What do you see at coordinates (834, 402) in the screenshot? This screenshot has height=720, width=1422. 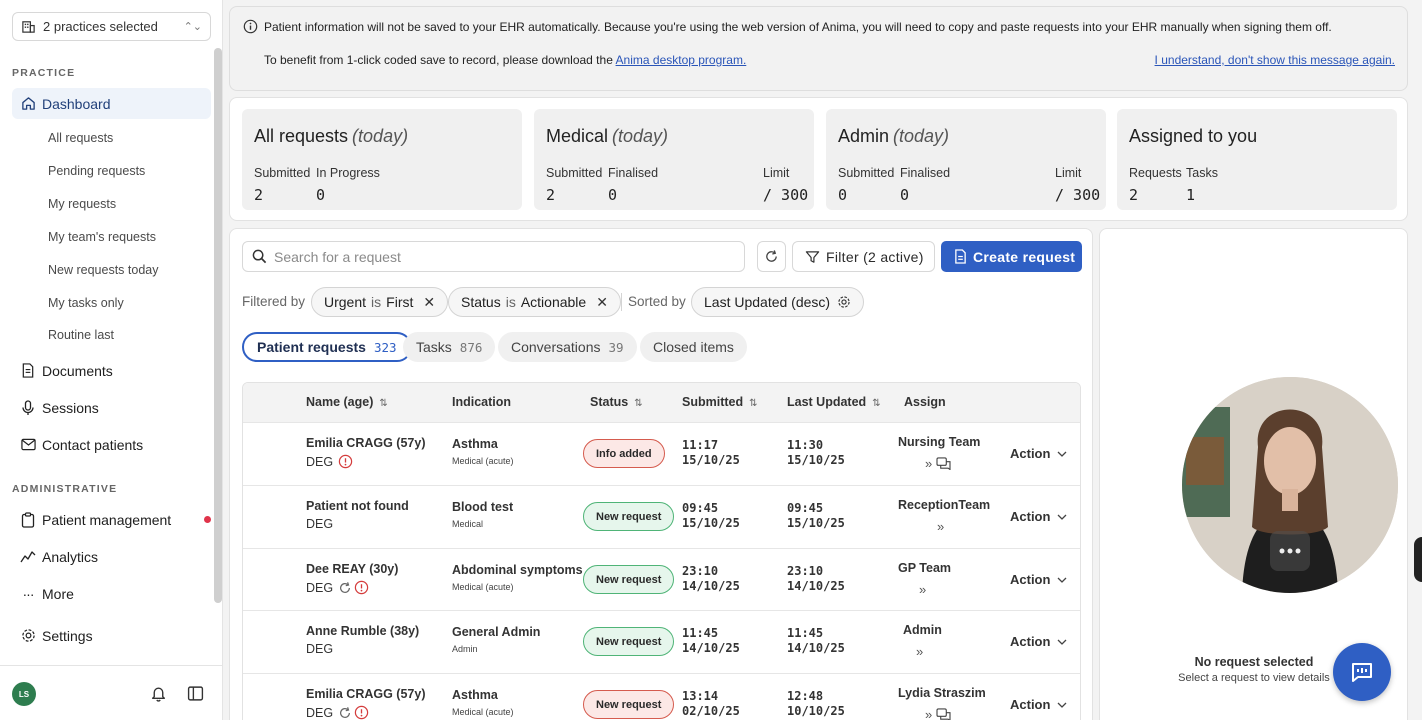 I see `column-header-last-updated: Last Updated ⇅` at bounding box center [834, 402].